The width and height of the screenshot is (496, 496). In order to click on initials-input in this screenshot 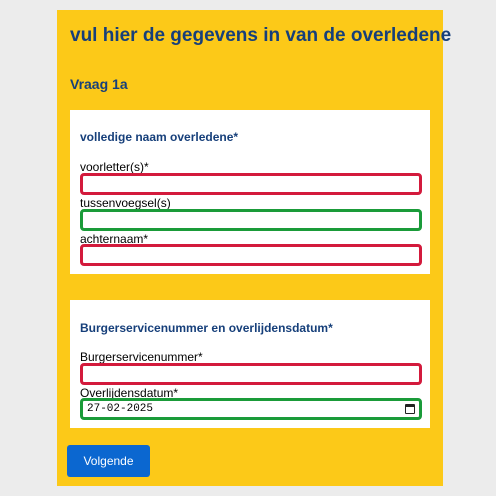, I will do `click(251, 184)`.